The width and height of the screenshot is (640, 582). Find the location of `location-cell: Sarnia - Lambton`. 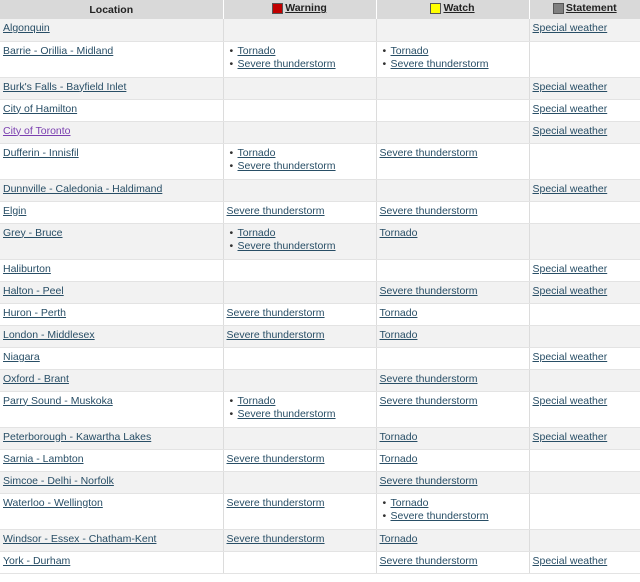

location-cell: Sarnia - Lambton is located at coordinates (112, 460).